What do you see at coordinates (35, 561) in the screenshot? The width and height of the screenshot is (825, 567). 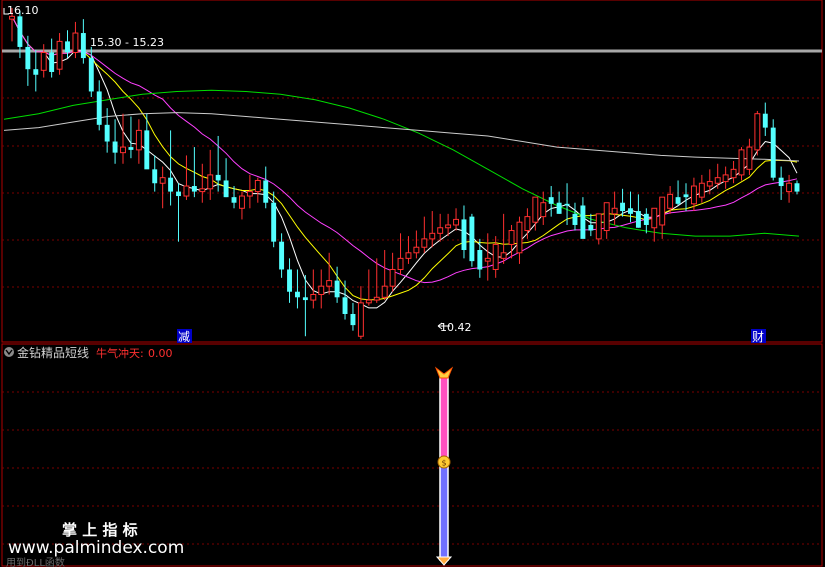 I see `watermark-sub: 用到ÐLL函数` at bounding box center [35, 561].